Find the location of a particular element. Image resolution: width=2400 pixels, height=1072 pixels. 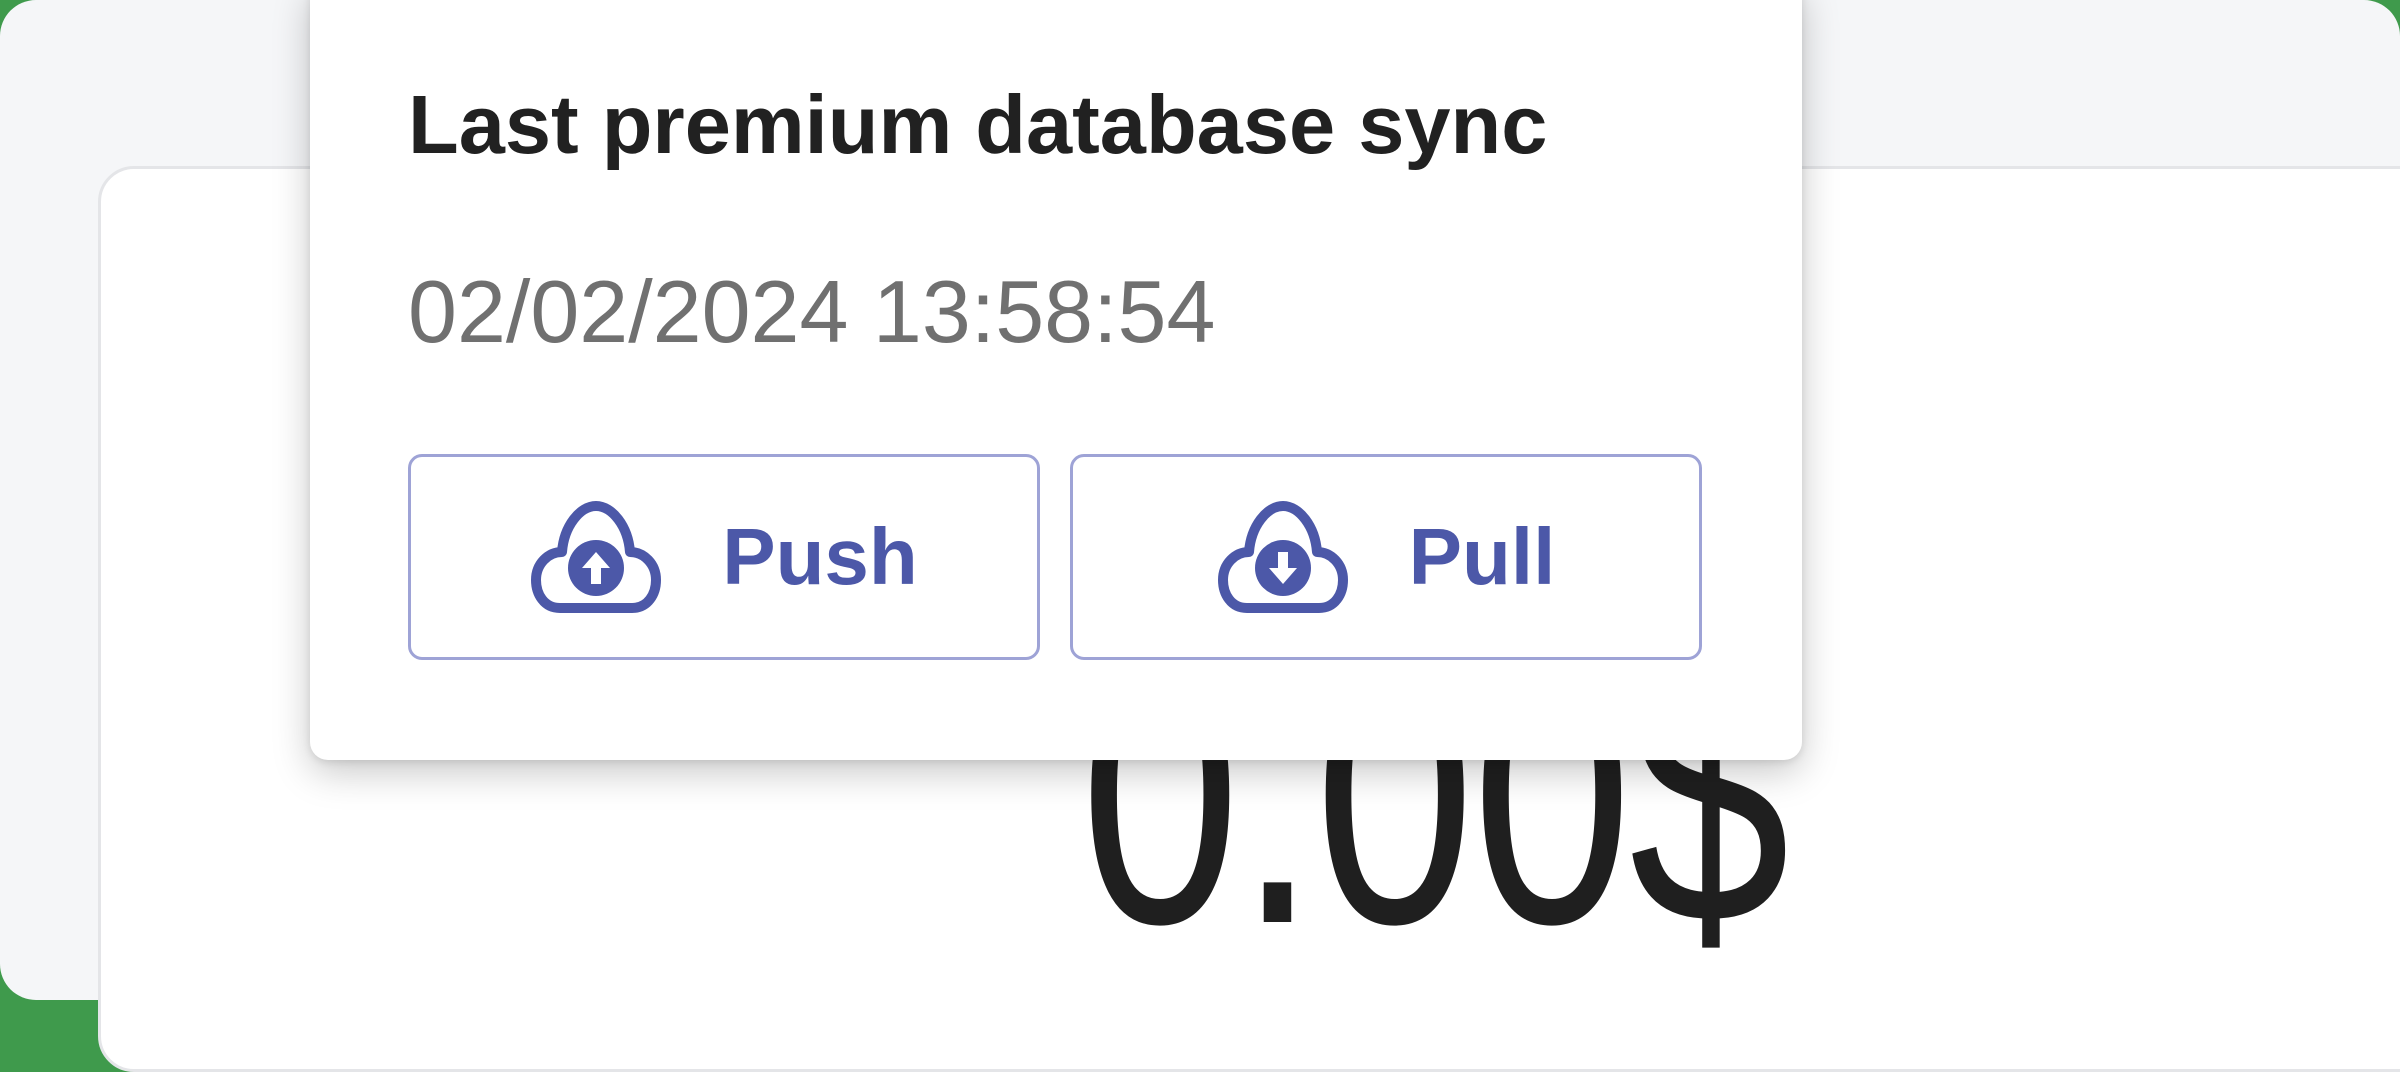

cloud-download-icon is located at coordinates (1282, 557).